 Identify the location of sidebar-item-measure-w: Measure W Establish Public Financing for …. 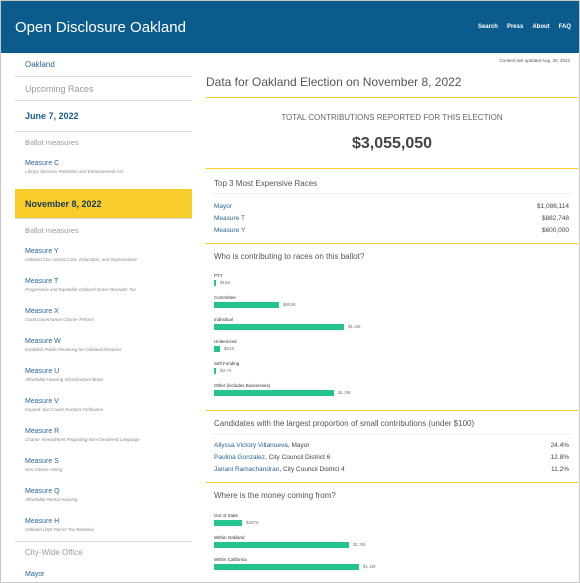
(103, 346).